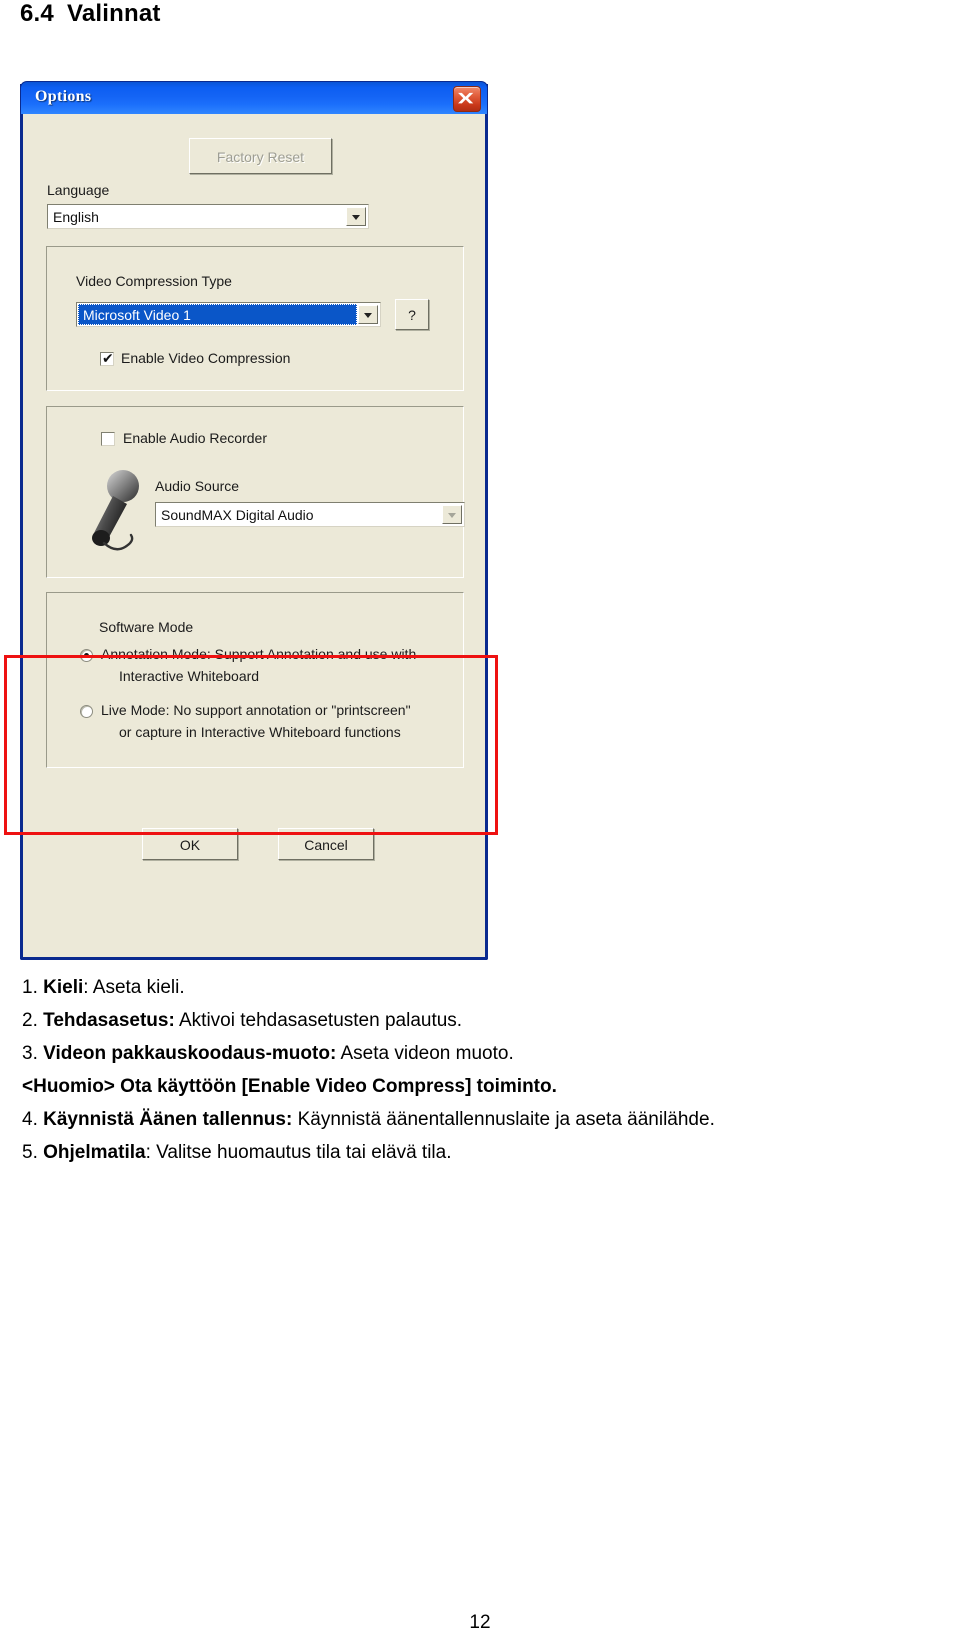 This screenshot has width=960, height=1649. What do you see at coordinates (86, 711) in the screenshot?
I see `live-mode-radio` at bounding box center [86, 711].